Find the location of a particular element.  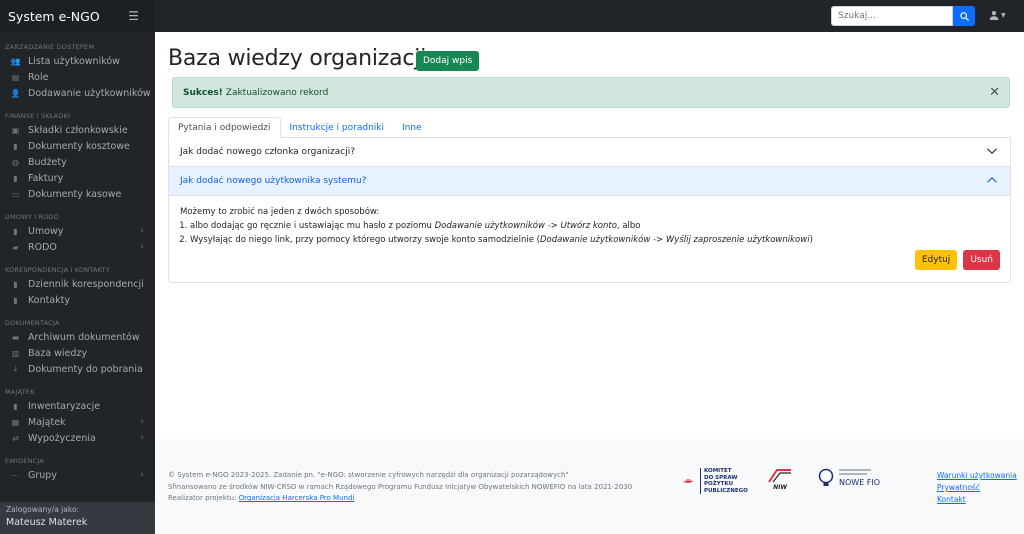

sidebar-heading: EWIDENCJA is located at coordinates (25, 461).